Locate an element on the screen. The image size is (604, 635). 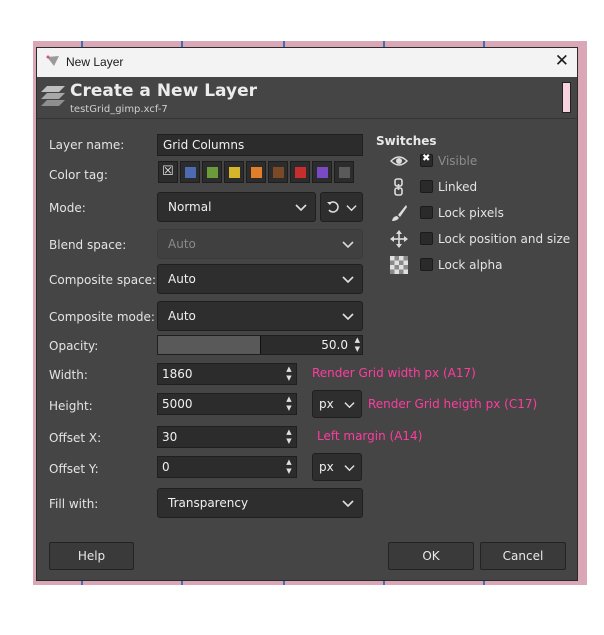
color-tag-green is located at coordinates (212, 172).